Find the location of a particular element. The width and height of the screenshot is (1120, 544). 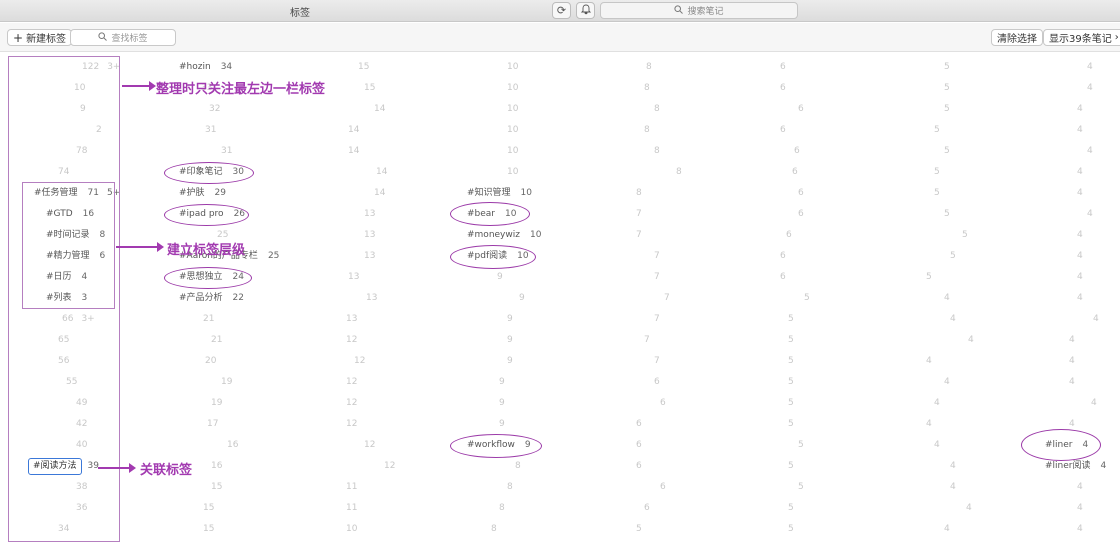

new-tag-button: + 新建标签 is located at coordinates (40, 37).